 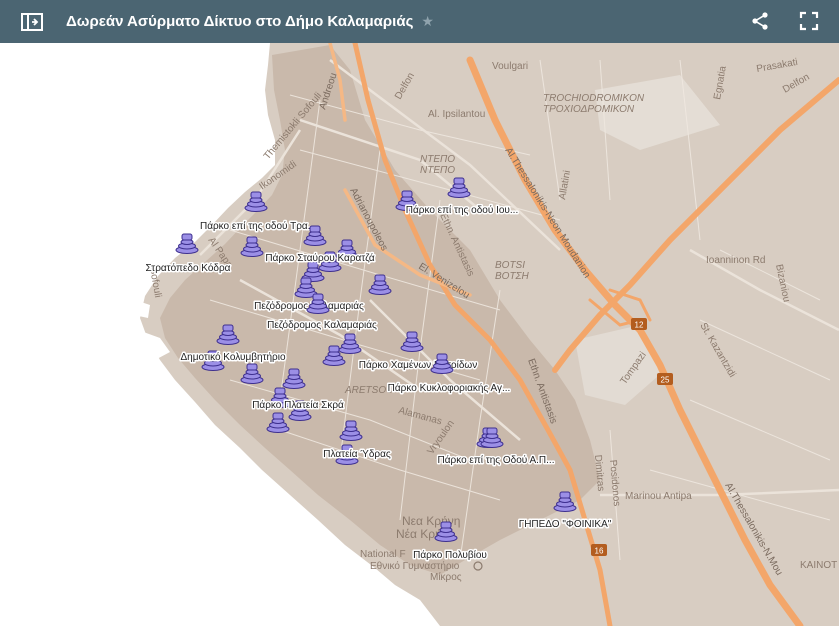 What do you see at coordinates (320, 258) in the screenshot?
I see `wifi-marker-label: Πάρκο Σταύρου Καρατζά` at bounding box center [320, 258].